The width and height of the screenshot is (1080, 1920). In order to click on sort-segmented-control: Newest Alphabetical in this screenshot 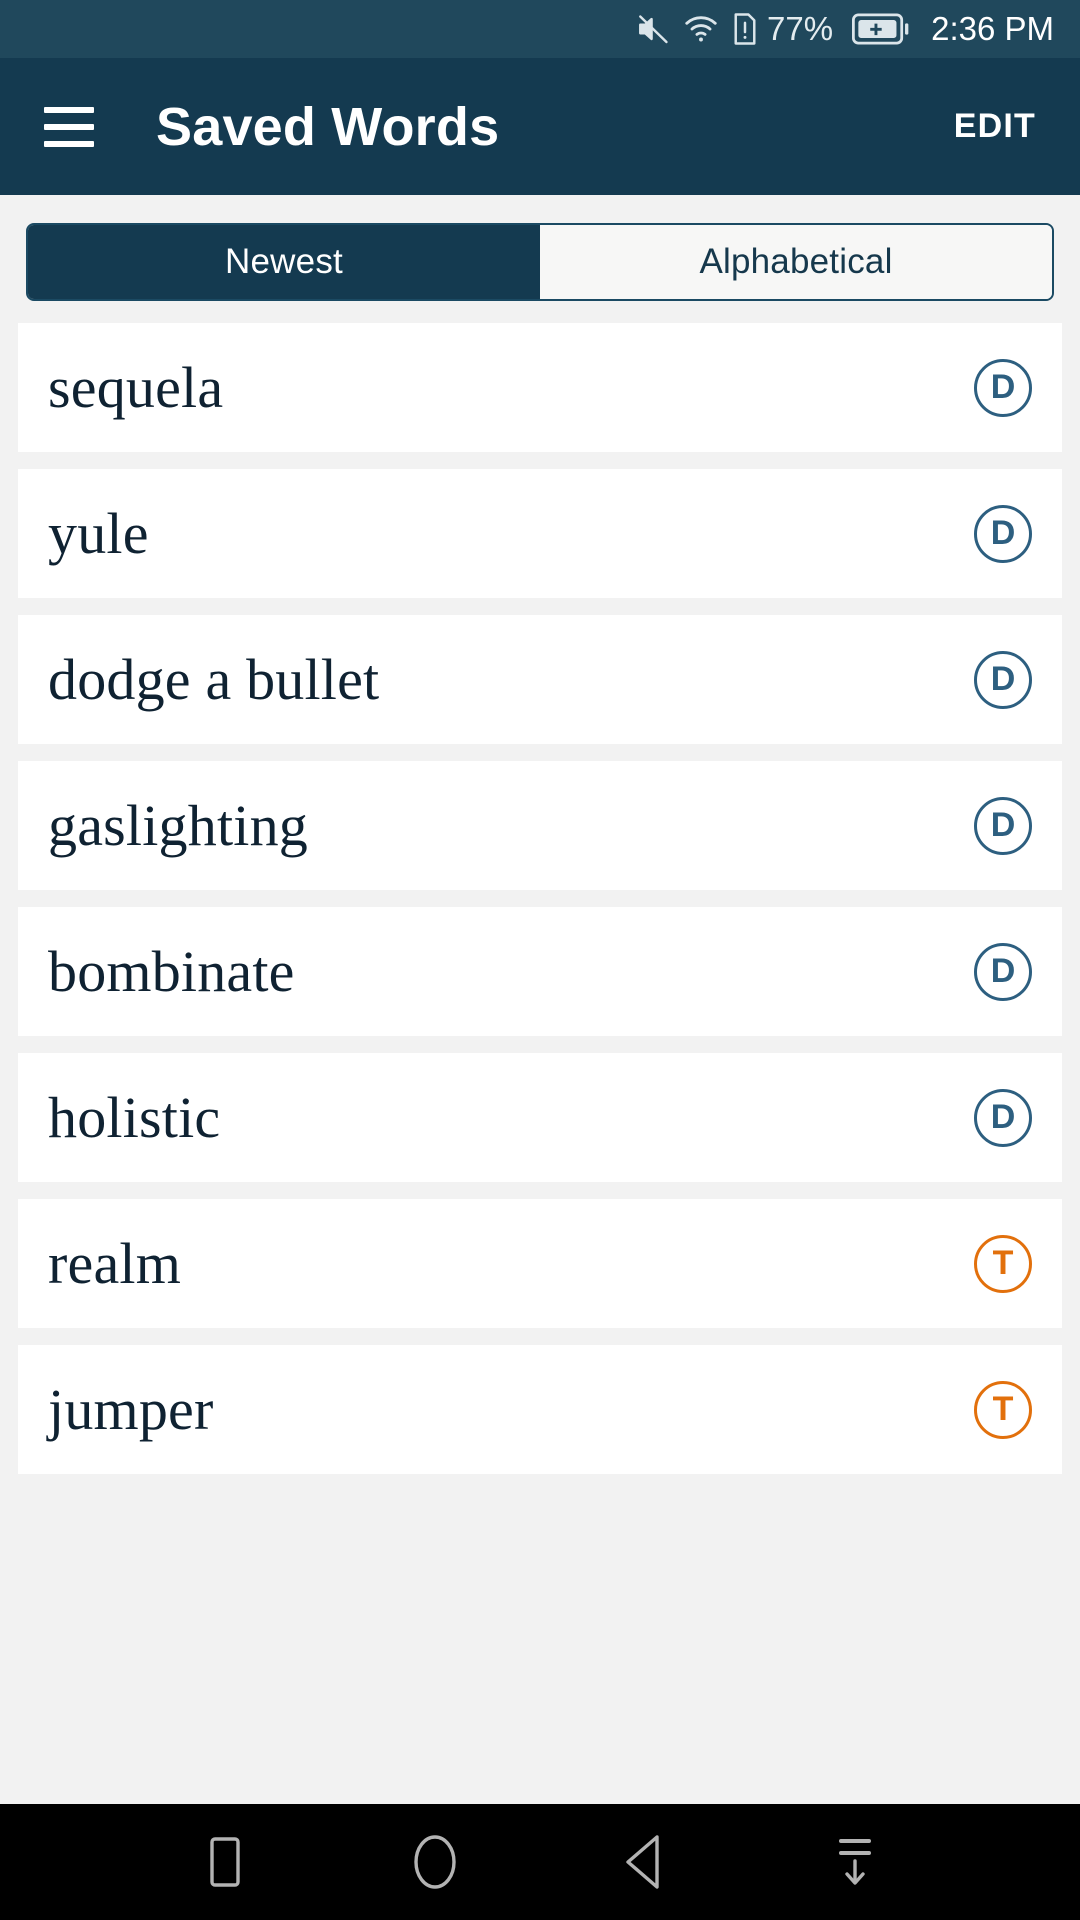, I will do `click(540, 262)`.